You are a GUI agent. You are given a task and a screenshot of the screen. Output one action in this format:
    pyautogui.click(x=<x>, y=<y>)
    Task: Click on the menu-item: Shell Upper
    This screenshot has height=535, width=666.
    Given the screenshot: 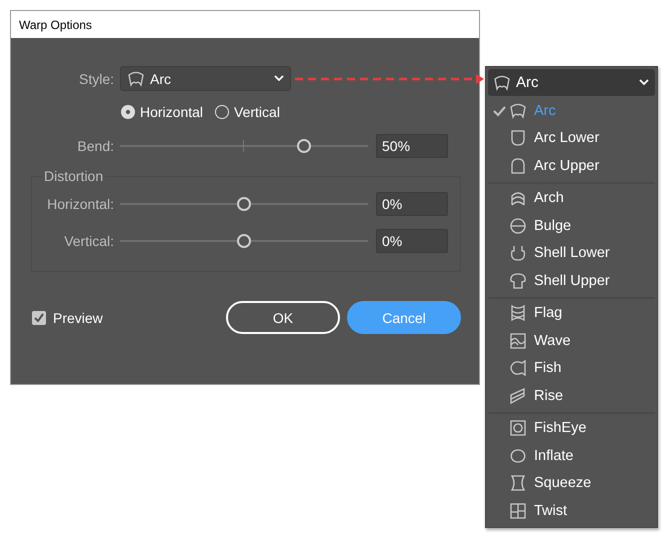 What is the action you would take?
    pyautogui.click(x=571, y=280)
    